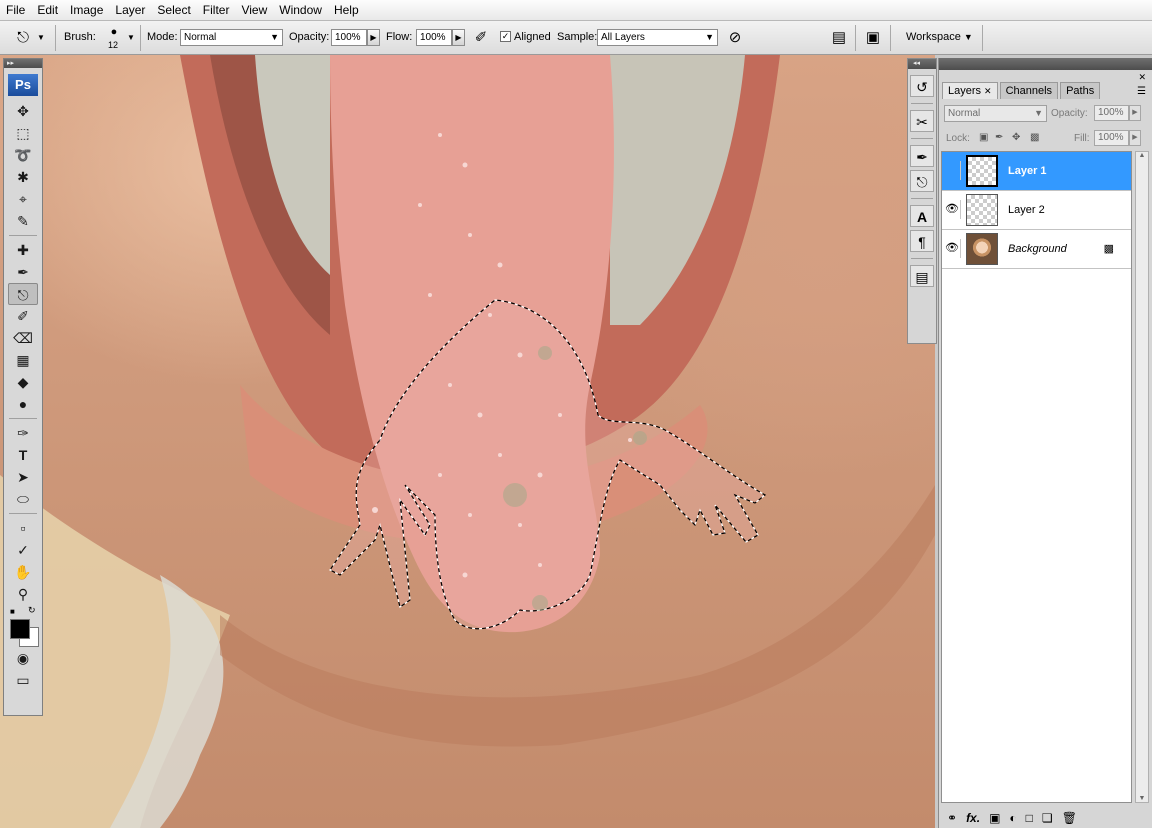 The height and width of the screenshot is (828, 1152). Describe the element at coordinates (12, 611) in the screenshot. I see `default-colors-icon: ■` at that location.